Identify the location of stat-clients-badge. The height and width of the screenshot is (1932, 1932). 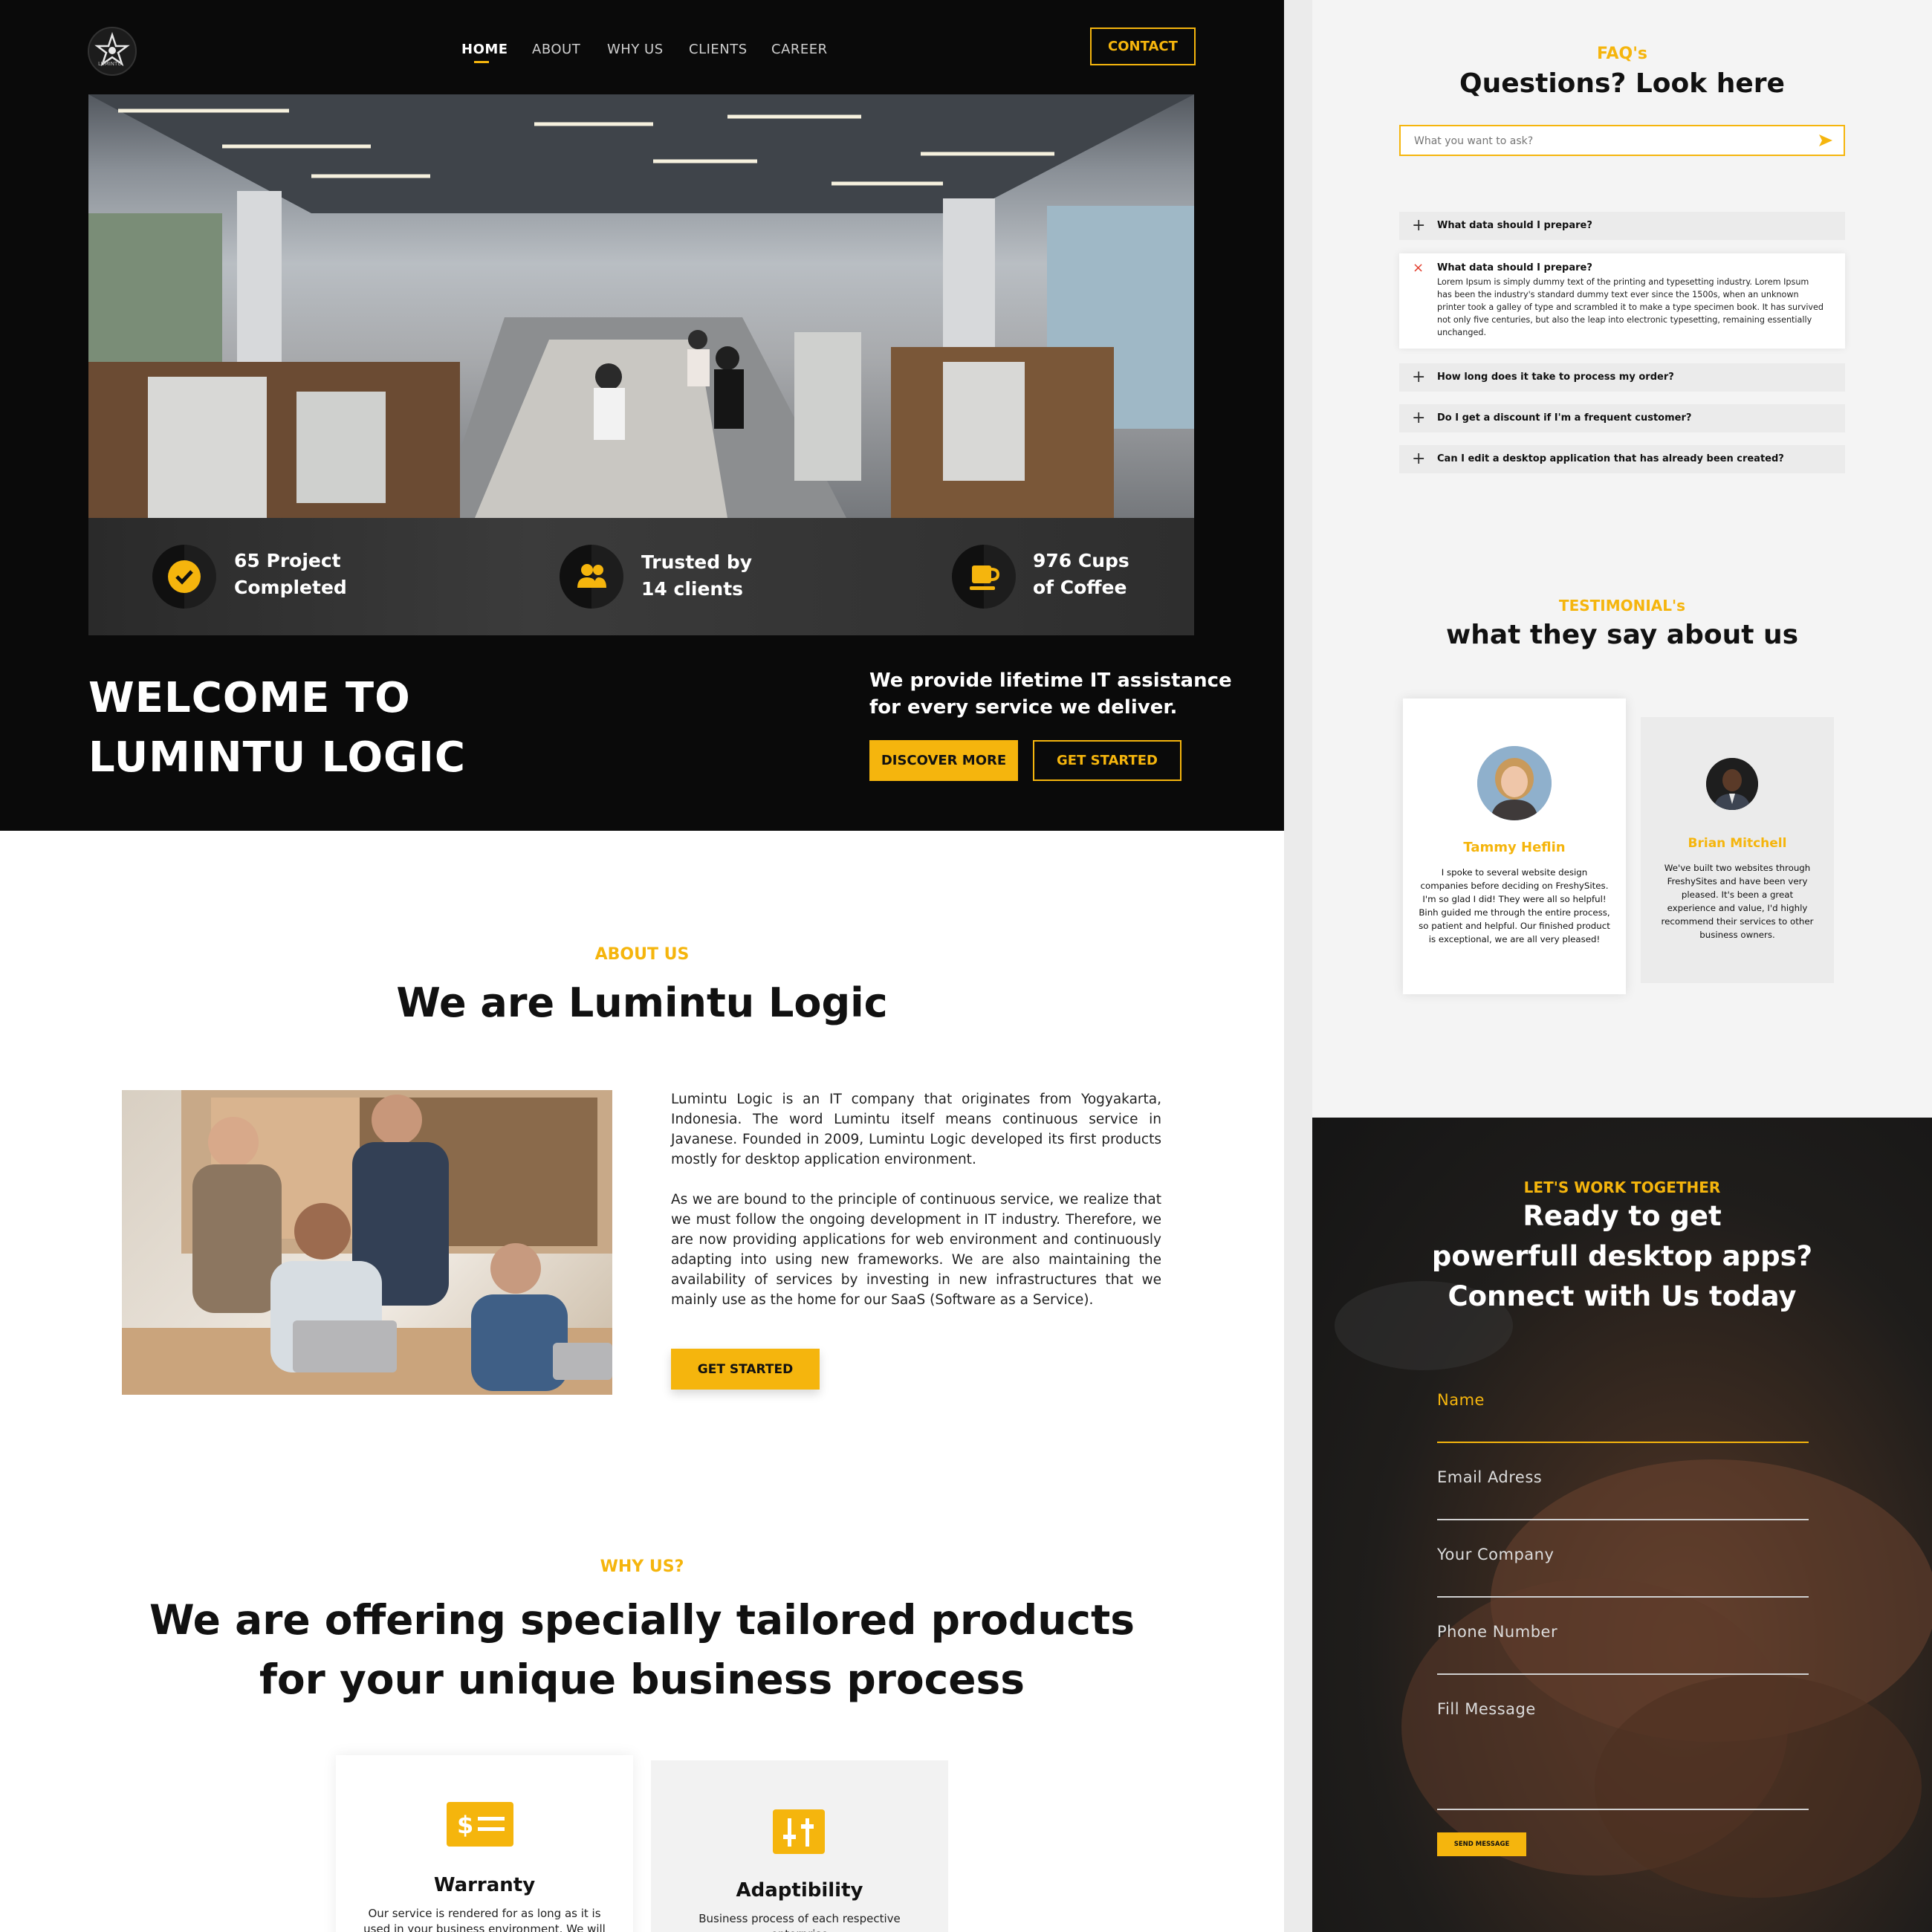
(591, 577).